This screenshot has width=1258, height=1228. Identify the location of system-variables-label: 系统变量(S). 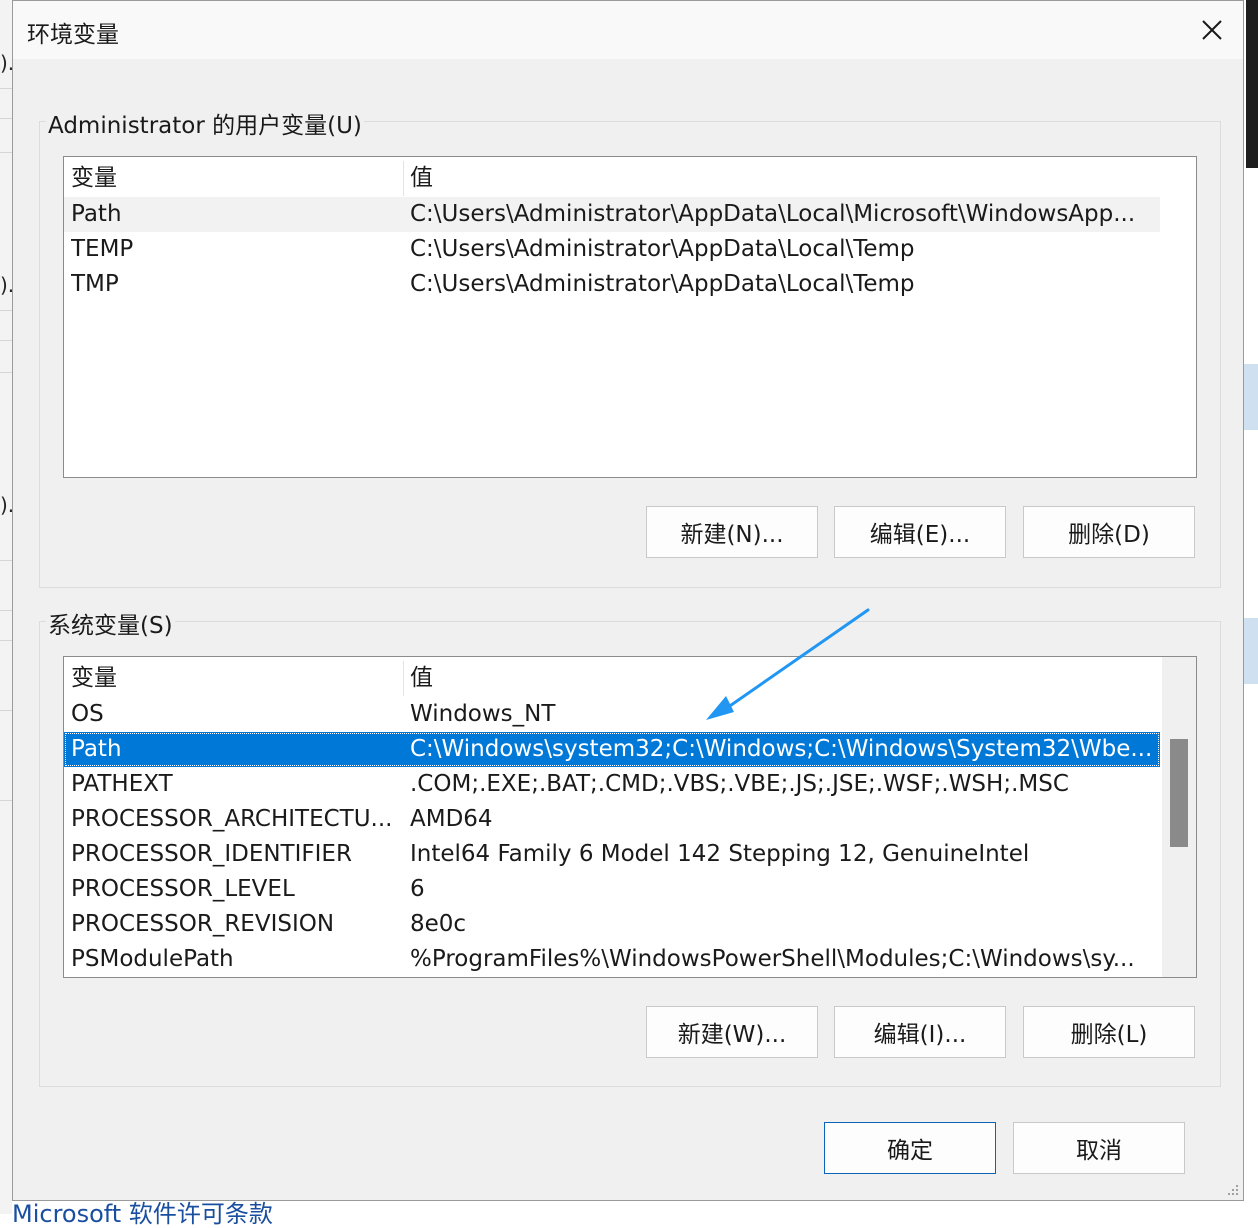
(110, 623).